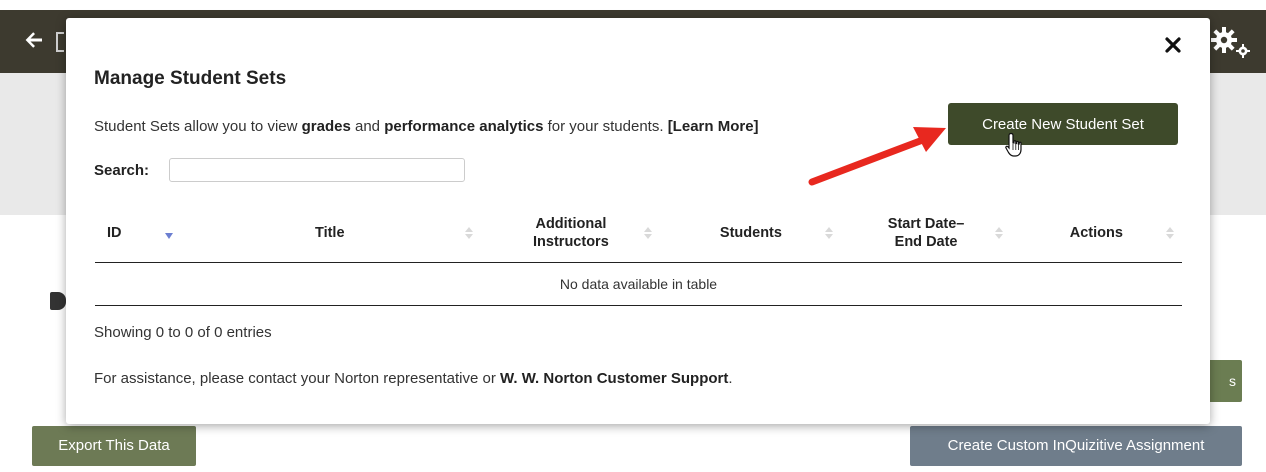 Image resolution: width=1266 pixels, height=472 pixels. What do you see at coordinates (169, 236) in the screenshot?
I see `sort-descending-icon` at bounding box center [169, 236].